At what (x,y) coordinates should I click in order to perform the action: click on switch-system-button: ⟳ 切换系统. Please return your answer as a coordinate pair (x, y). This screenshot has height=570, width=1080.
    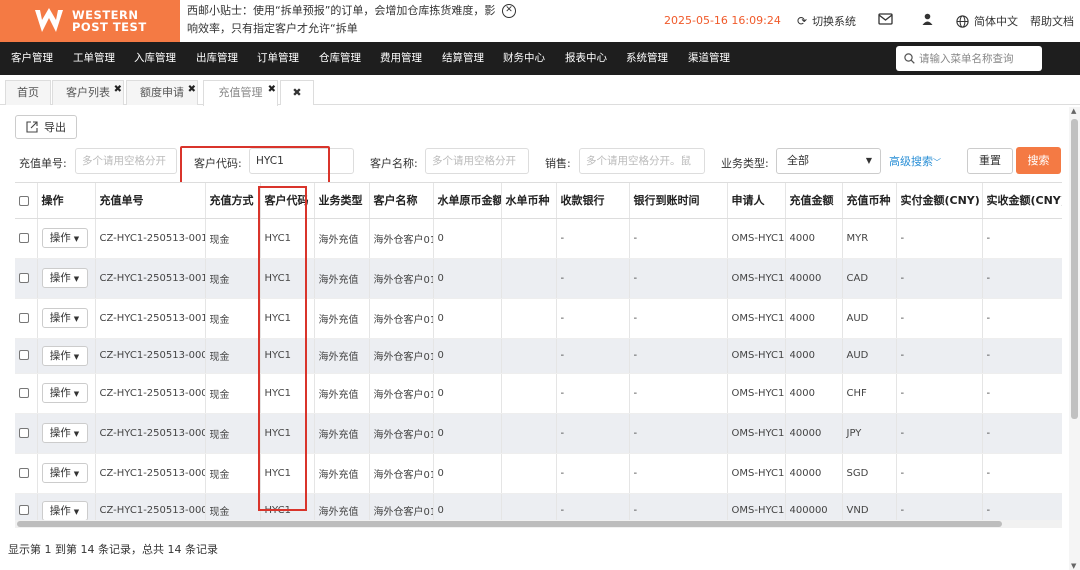
    Looking at the image, I should click on (826, 21).